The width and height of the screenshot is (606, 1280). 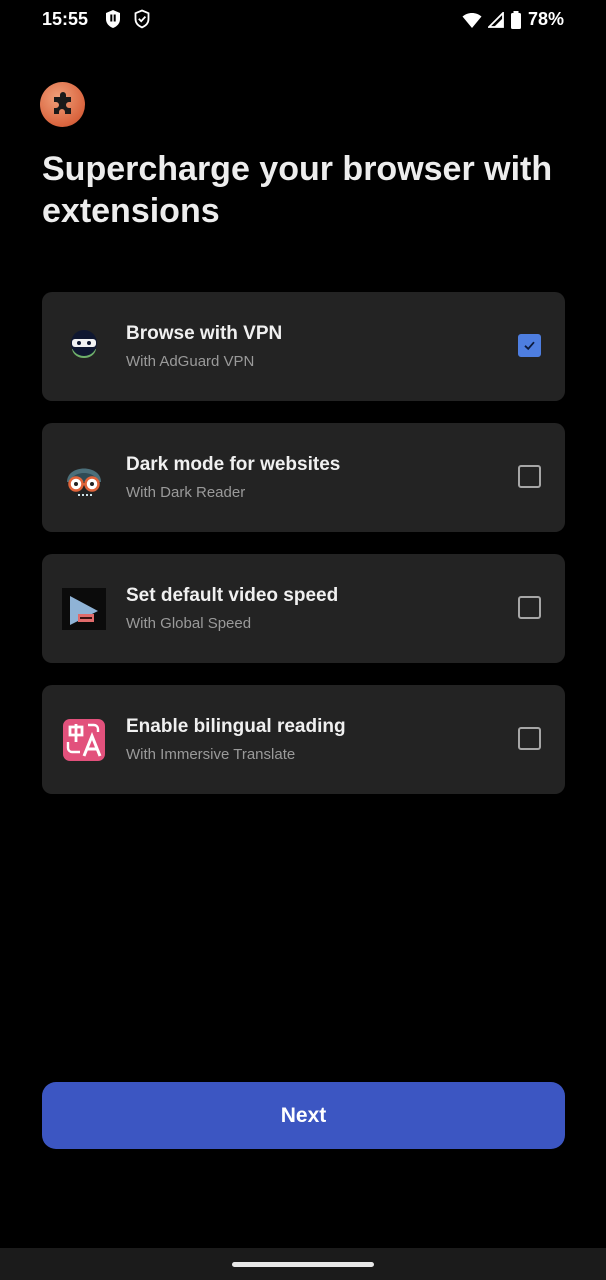 What do you see at coordinates (204, 333) in the screenshot?
I see `extension-title: Browse with VPN` at bounding box center [204, 333].